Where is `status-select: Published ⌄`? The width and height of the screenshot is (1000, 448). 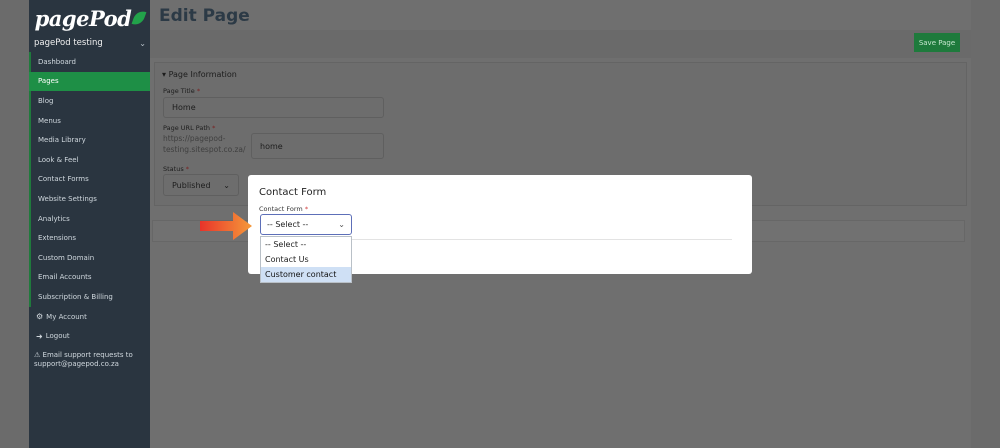
status-select: Published ⌄ is located at coordinates (201, 185).